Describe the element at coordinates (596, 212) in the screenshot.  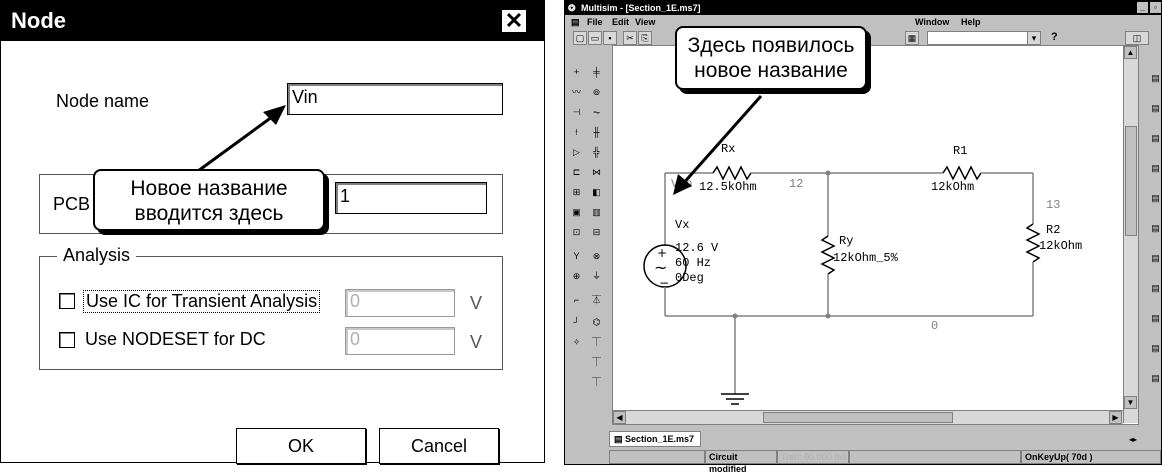
I see `palette-electro-icon: ▥` at that location.